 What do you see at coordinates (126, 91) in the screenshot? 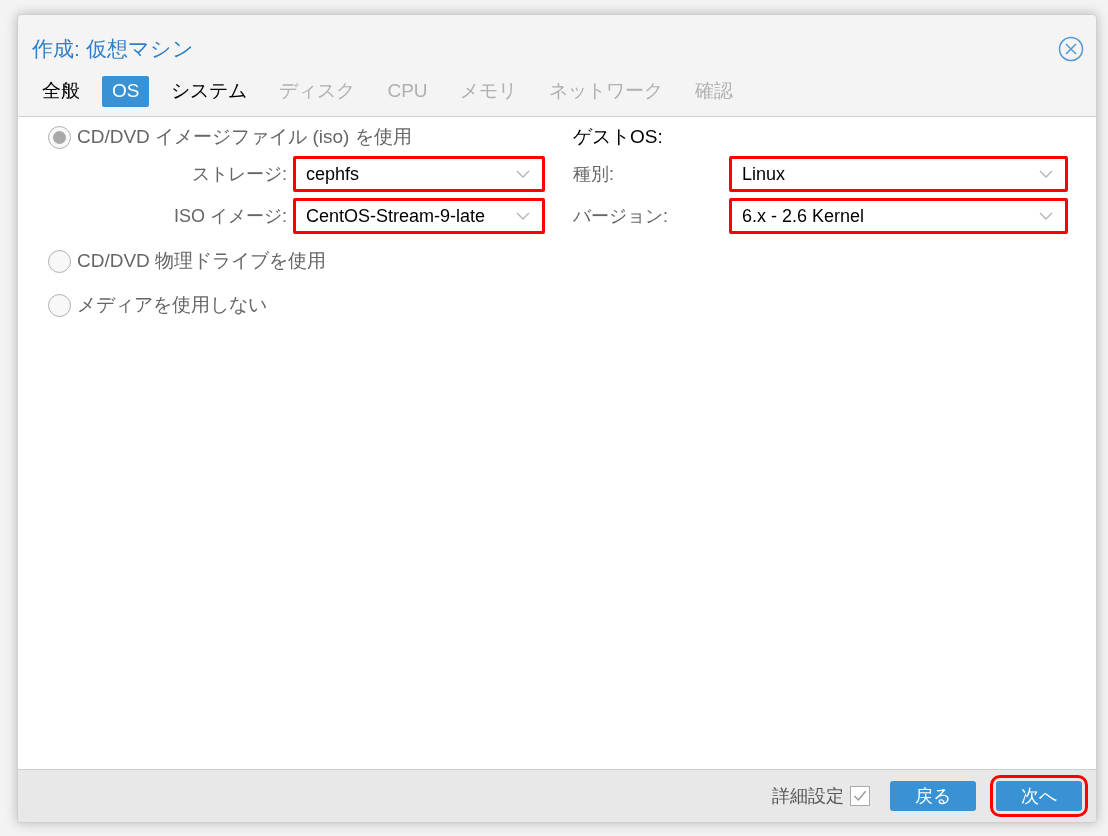
I see `tab: OS` at bounding box center [126, 91].